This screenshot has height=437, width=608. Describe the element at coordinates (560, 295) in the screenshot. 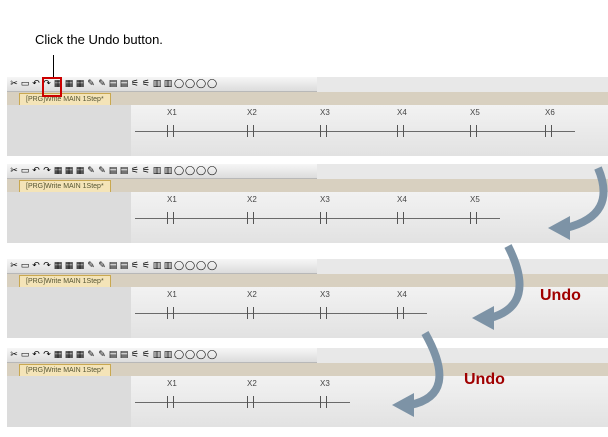

I see `undo-label-1: Undo` at that location.